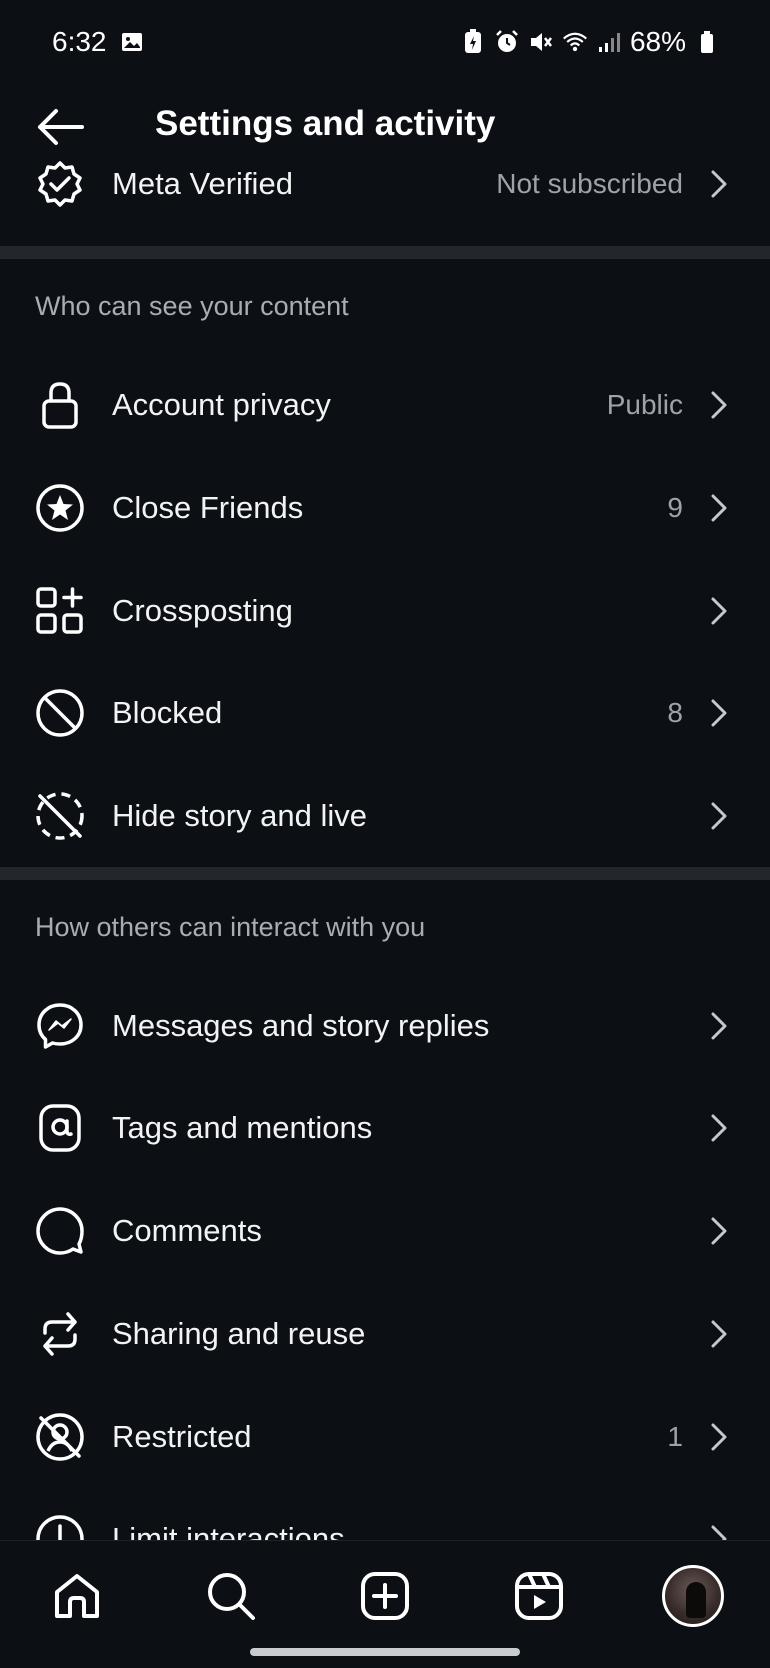 The height and width of the screenshot is (1668, 770). I want to click on battery-icon, so click(707, 42).